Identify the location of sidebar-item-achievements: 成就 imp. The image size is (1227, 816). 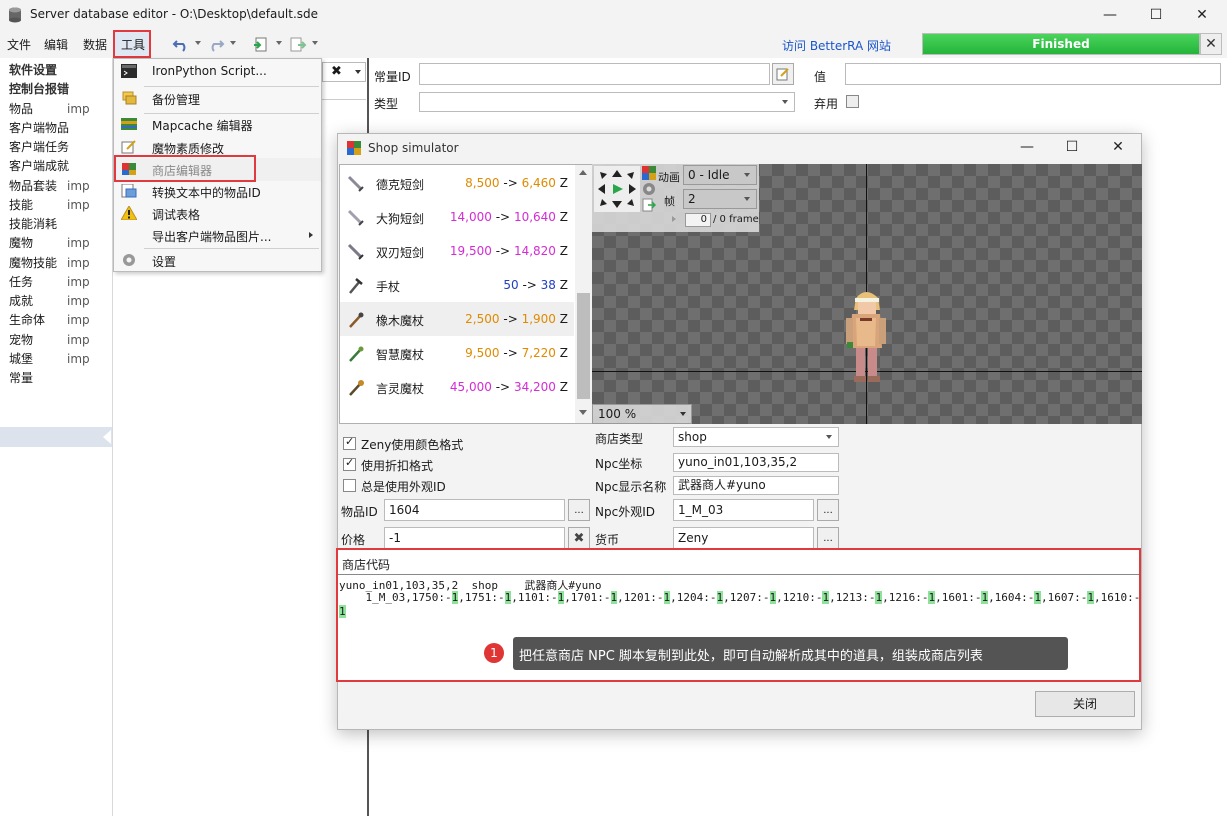
(49, 301).